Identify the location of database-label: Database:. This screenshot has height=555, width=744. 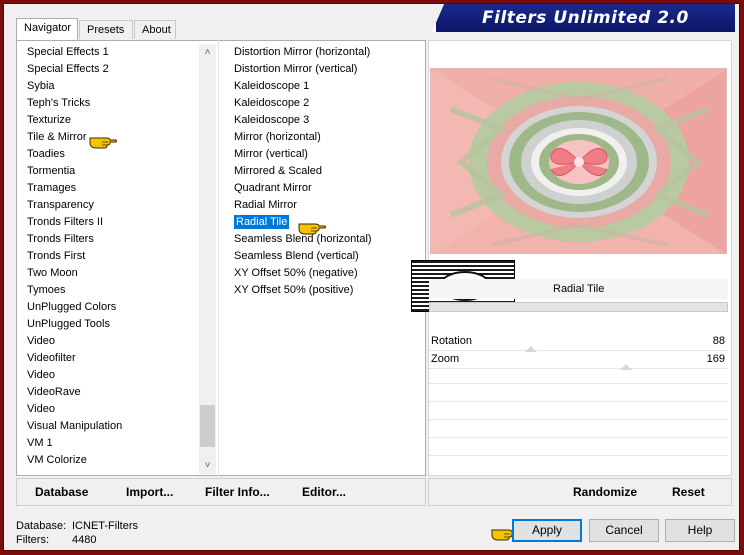
(41, 526).